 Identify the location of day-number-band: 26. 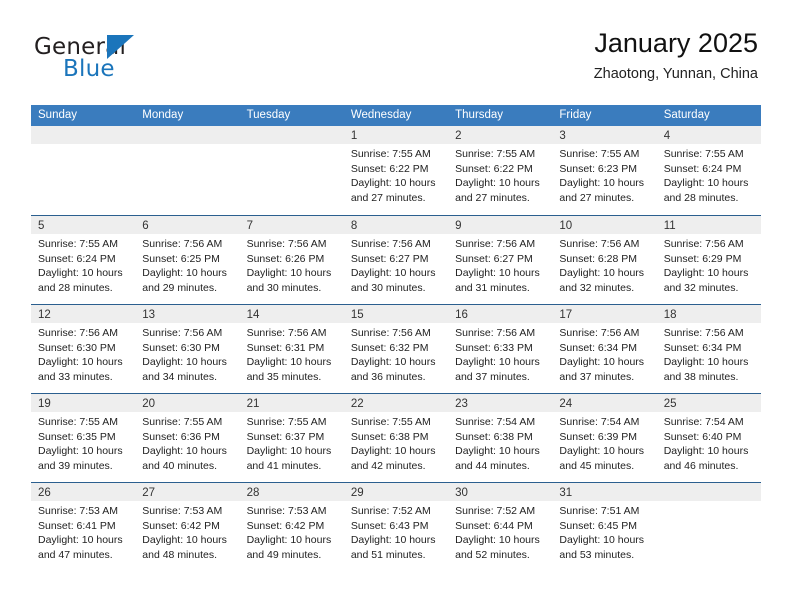
(83, 492).